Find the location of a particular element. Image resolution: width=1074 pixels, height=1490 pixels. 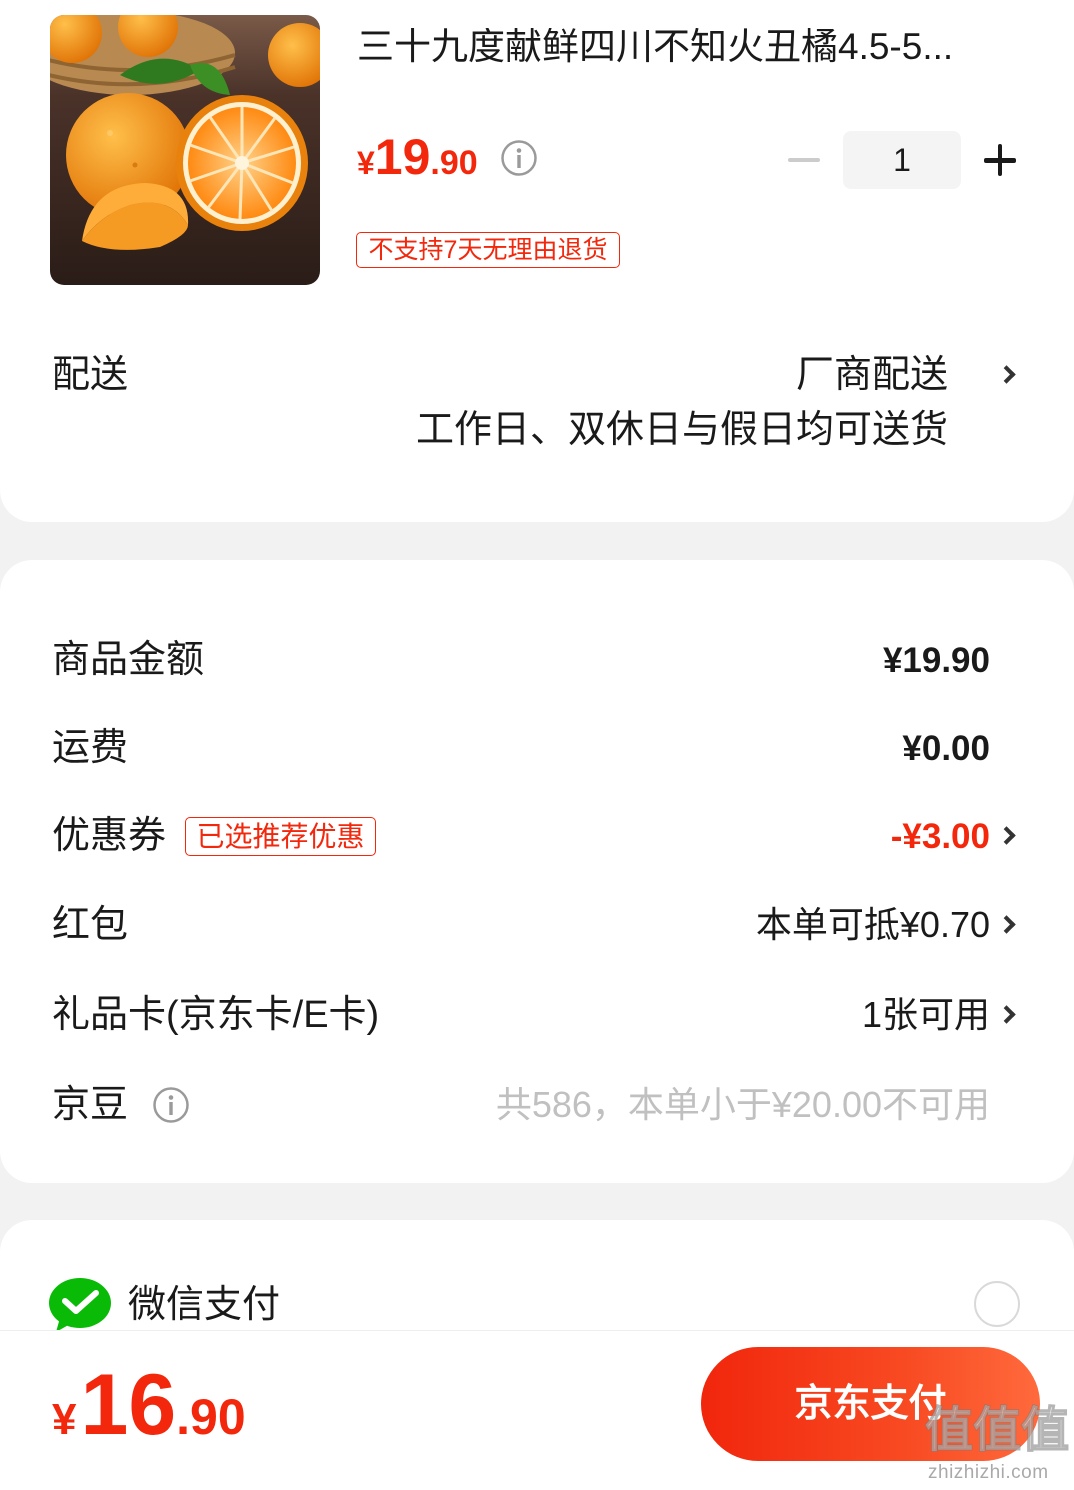

orange-photo-icon is located at coordinates (185, 150).